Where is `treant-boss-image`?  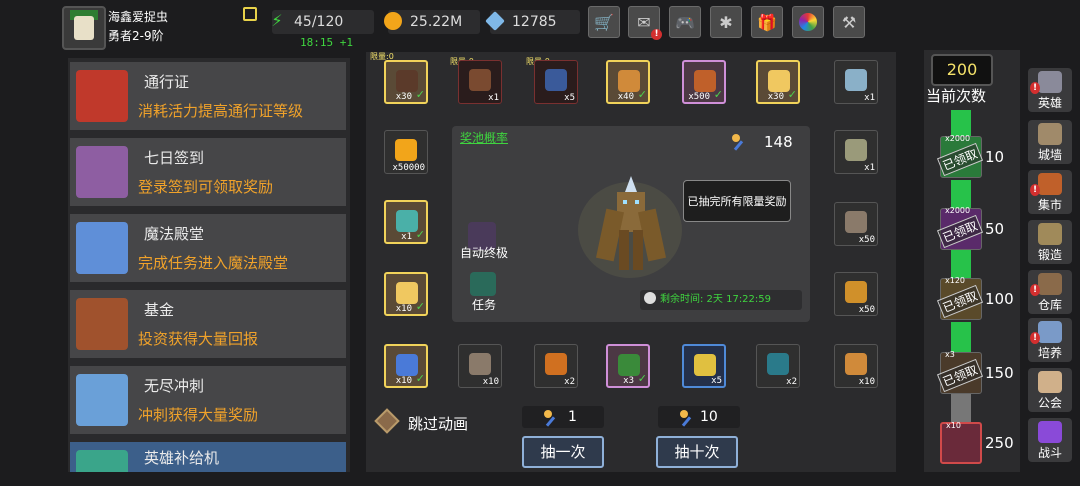 treant-boss-image is located at coordinates (630, 227).